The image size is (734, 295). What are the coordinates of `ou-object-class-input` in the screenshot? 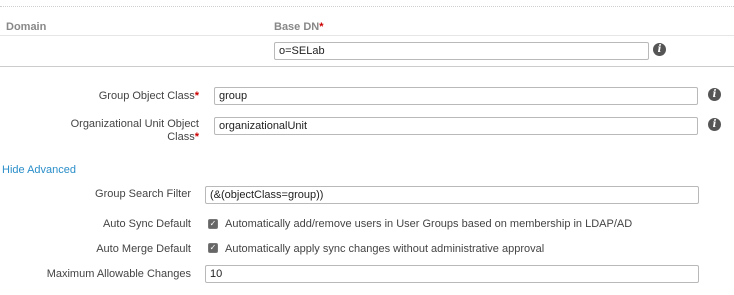 It's located at (456, 126).